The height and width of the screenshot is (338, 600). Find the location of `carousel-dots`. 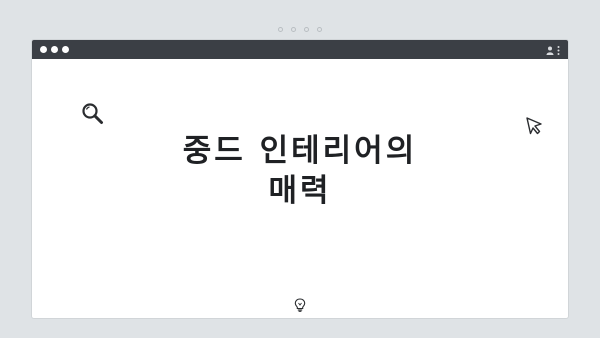

carousel-dots is located at coordinates (300, 29).